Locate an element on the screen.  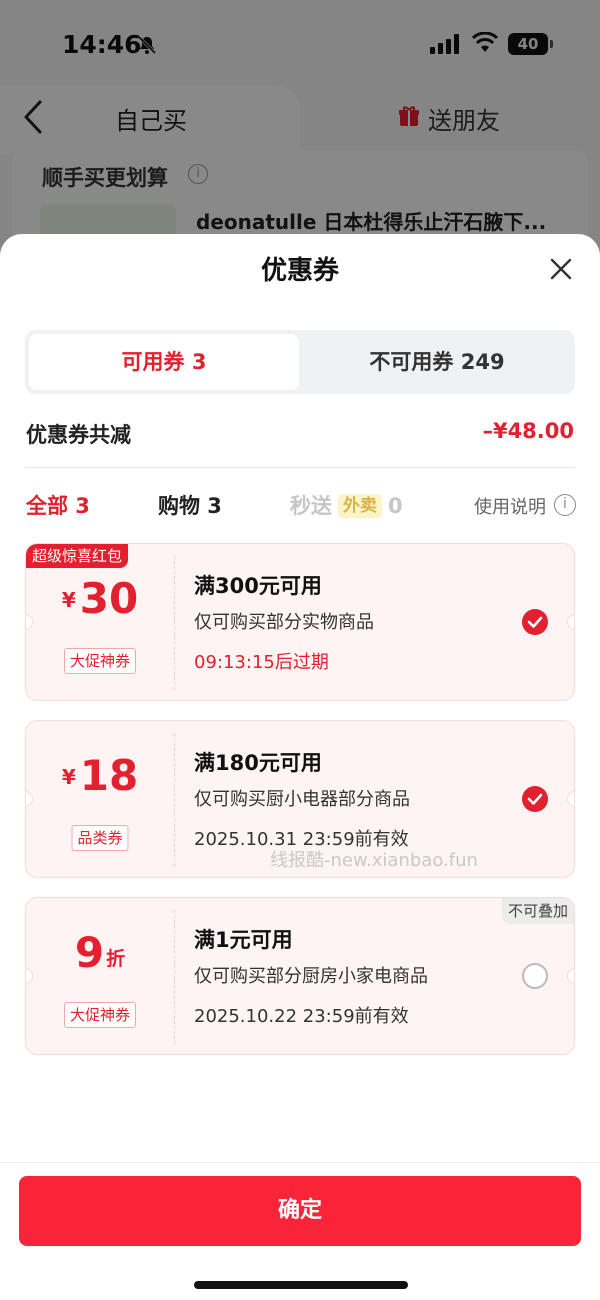
home-indicator is located at coordinates (301, 1285).